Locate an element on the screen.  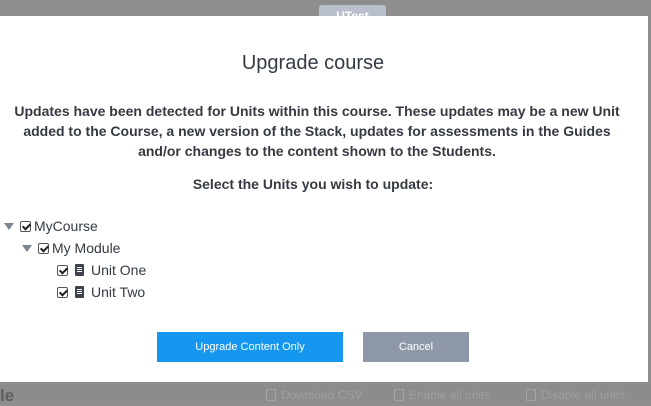
download-icon is located at coordinates (271, 395).